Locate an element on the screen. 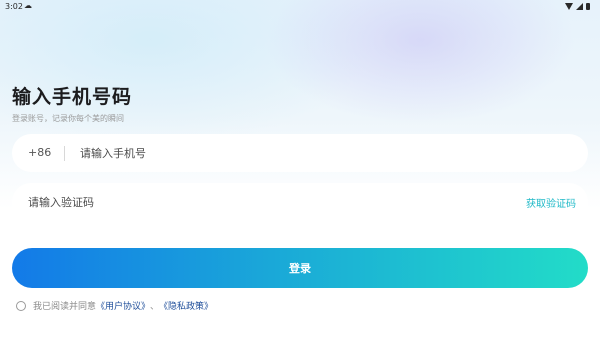 The image size is (600, 337). agreement-checkbox is located at coordinates (21, 305).